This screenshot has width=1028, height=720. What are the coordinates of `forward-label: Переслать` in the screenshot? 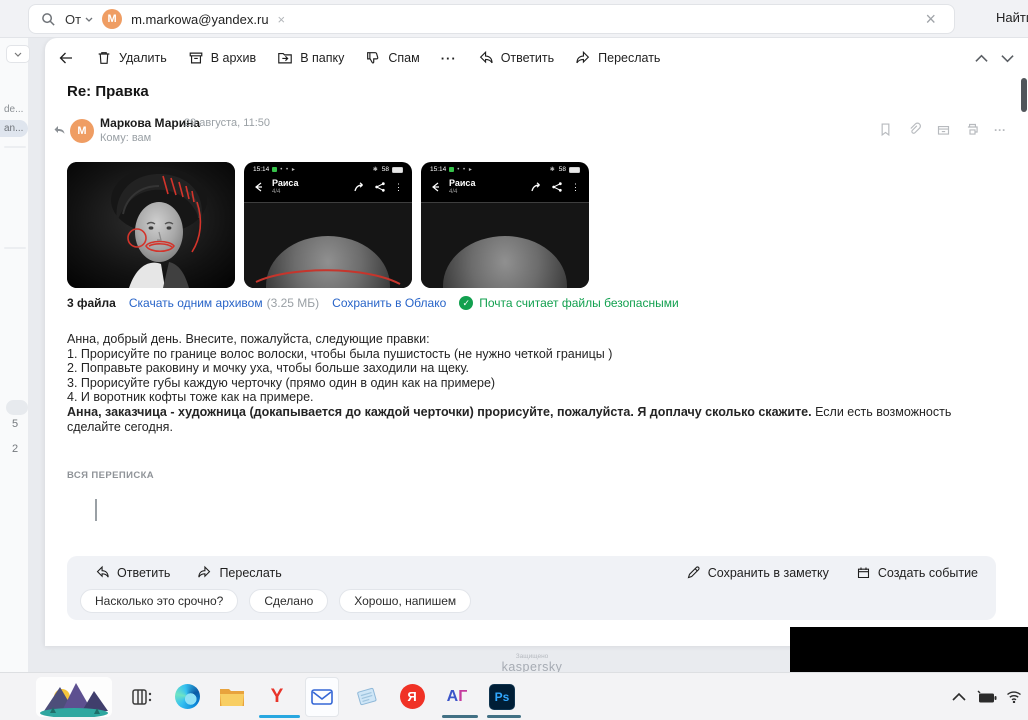 It's located at (250, 572).